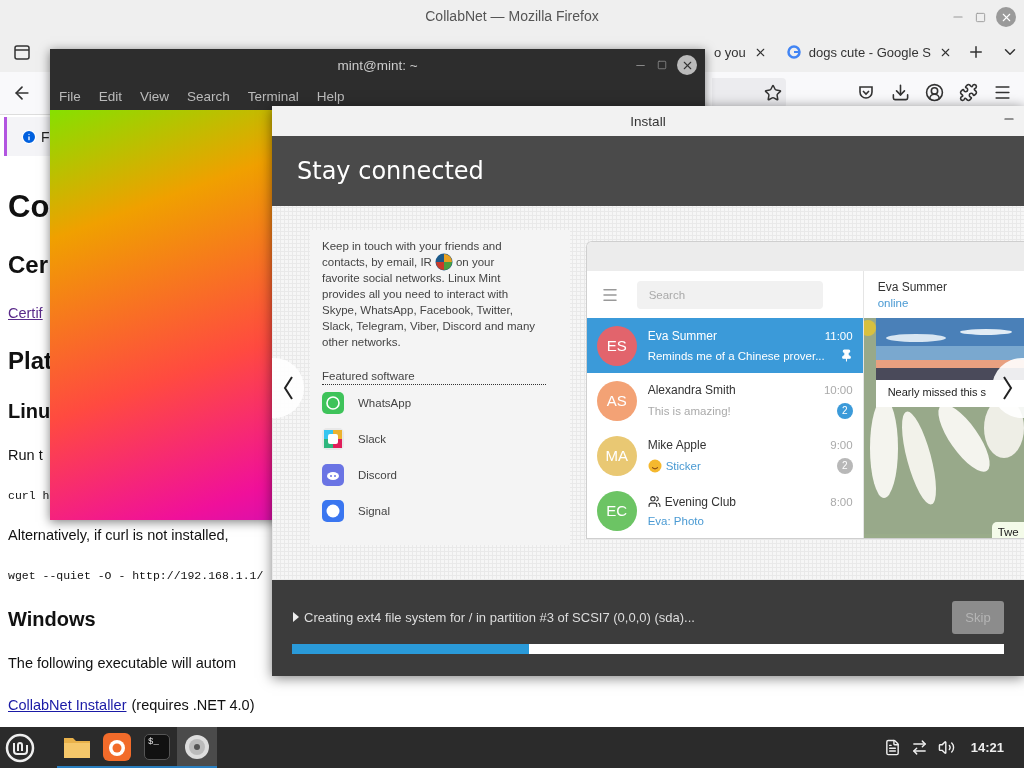  Describe the element at coordinates (67, 705) in the screenshot. I see `page-link: CollabNet Installer` at that location.